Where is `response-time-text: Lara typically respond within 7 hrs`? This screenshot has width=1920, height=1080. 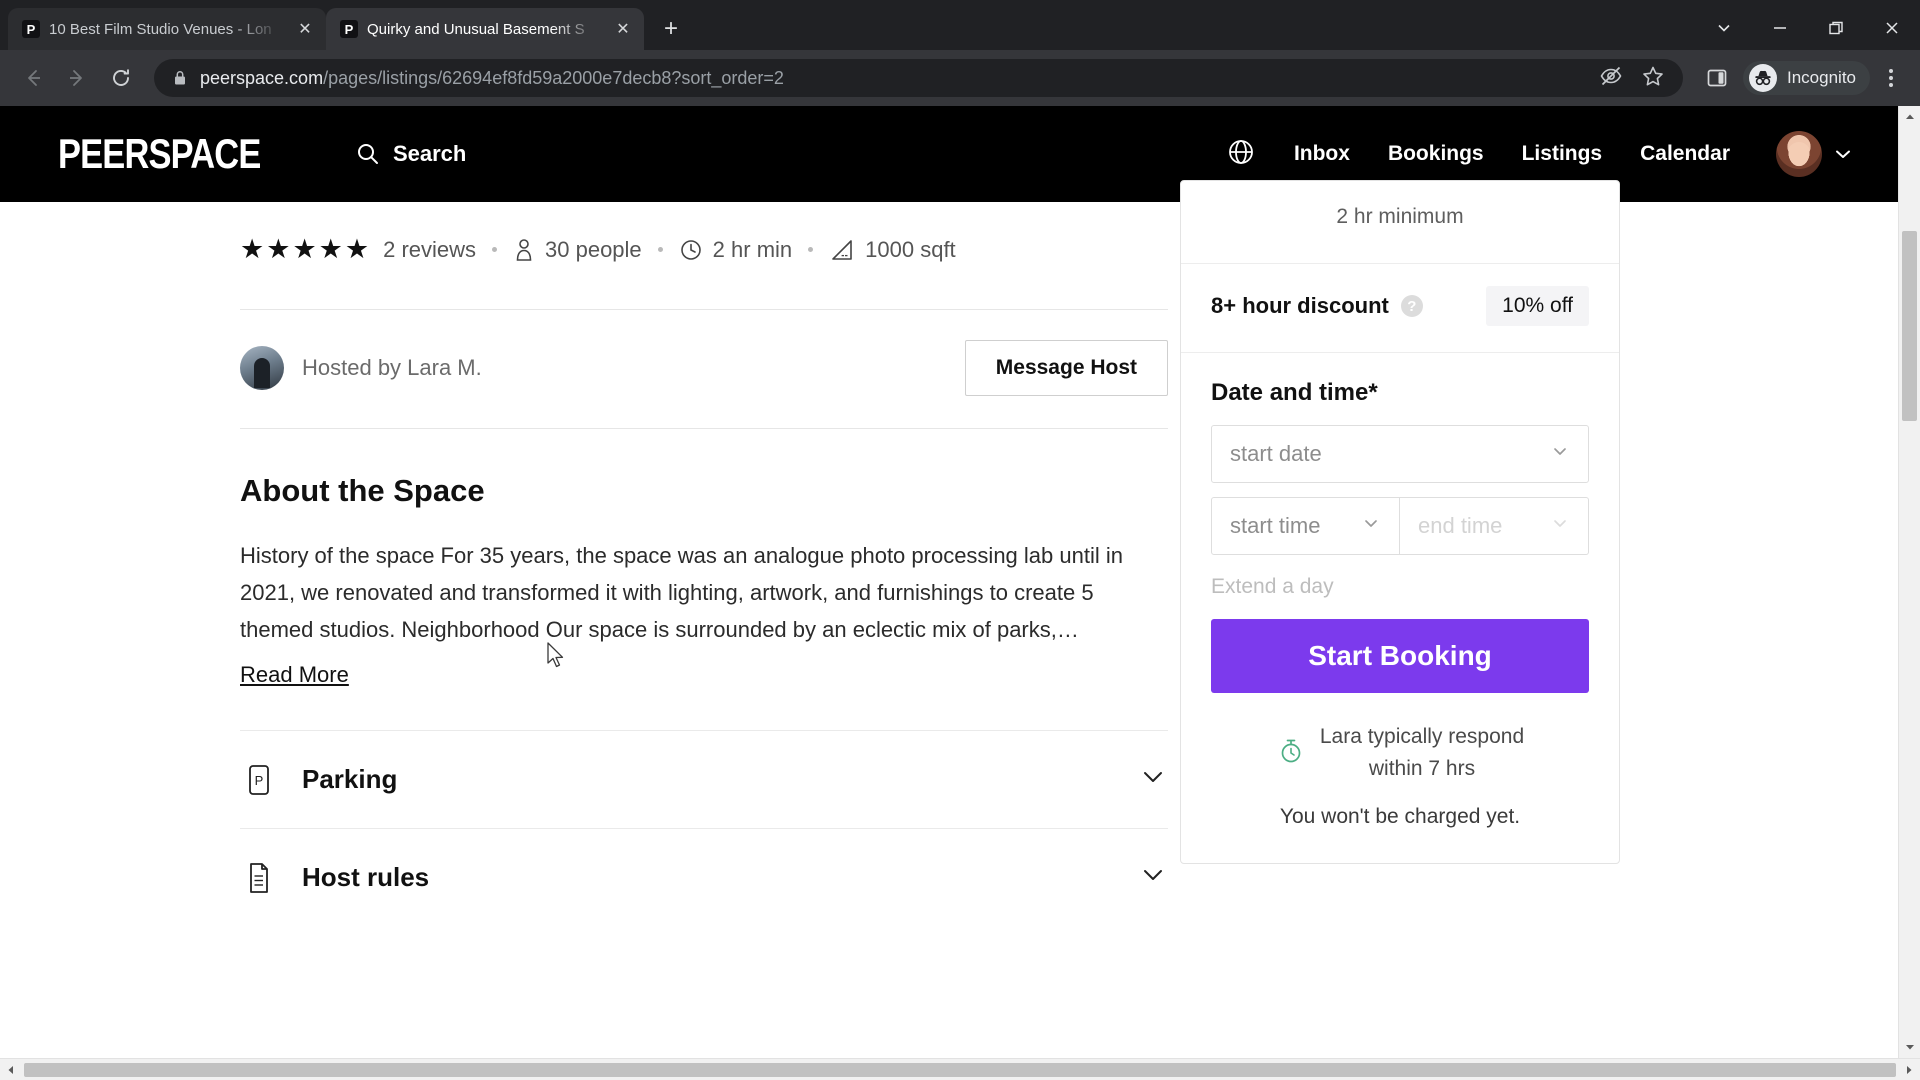 response-time-text: Lara typically respond within 7 hrs is located at coordinates (1422, 752).